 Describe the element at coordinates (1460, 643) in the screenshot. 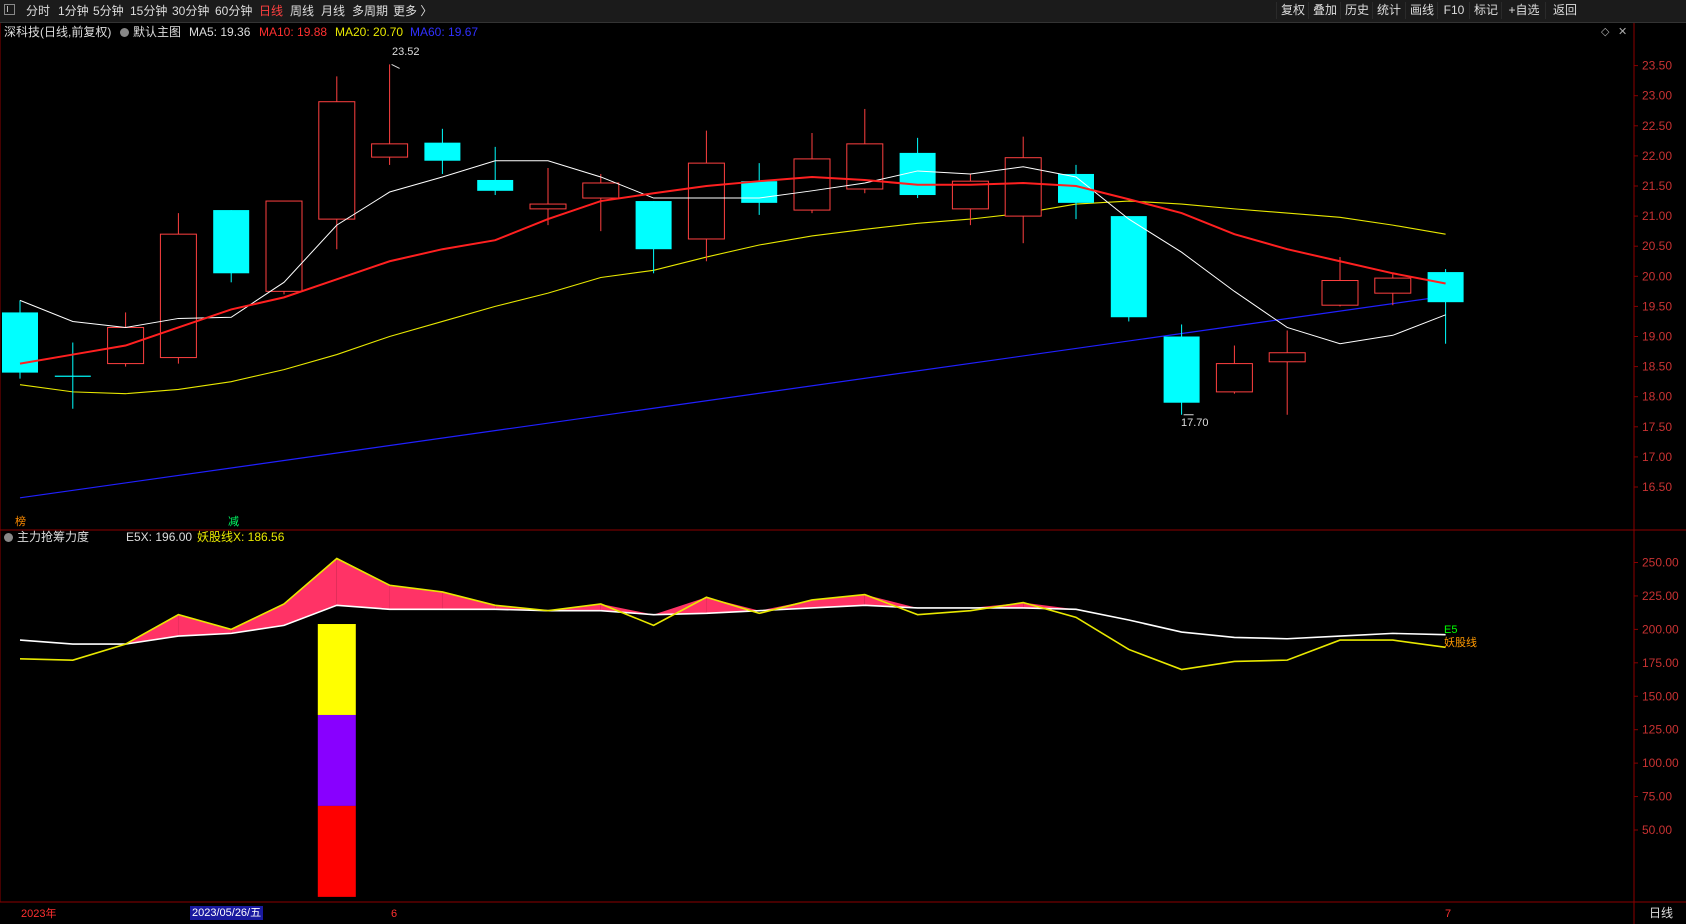

I see `yao-line-tag: 妖股线` at that location.